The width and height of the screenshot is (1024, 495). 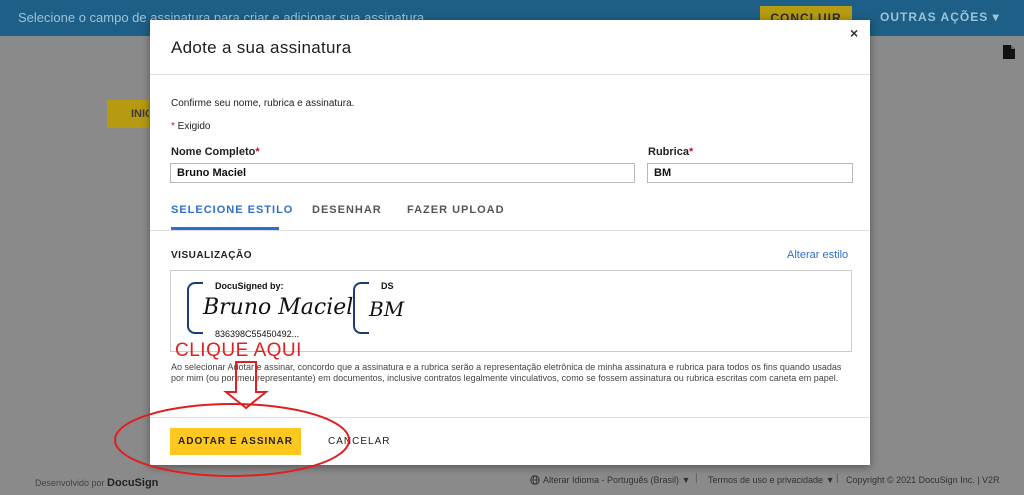 I want to click on annotation-overlay, so click(x=232, y=419).